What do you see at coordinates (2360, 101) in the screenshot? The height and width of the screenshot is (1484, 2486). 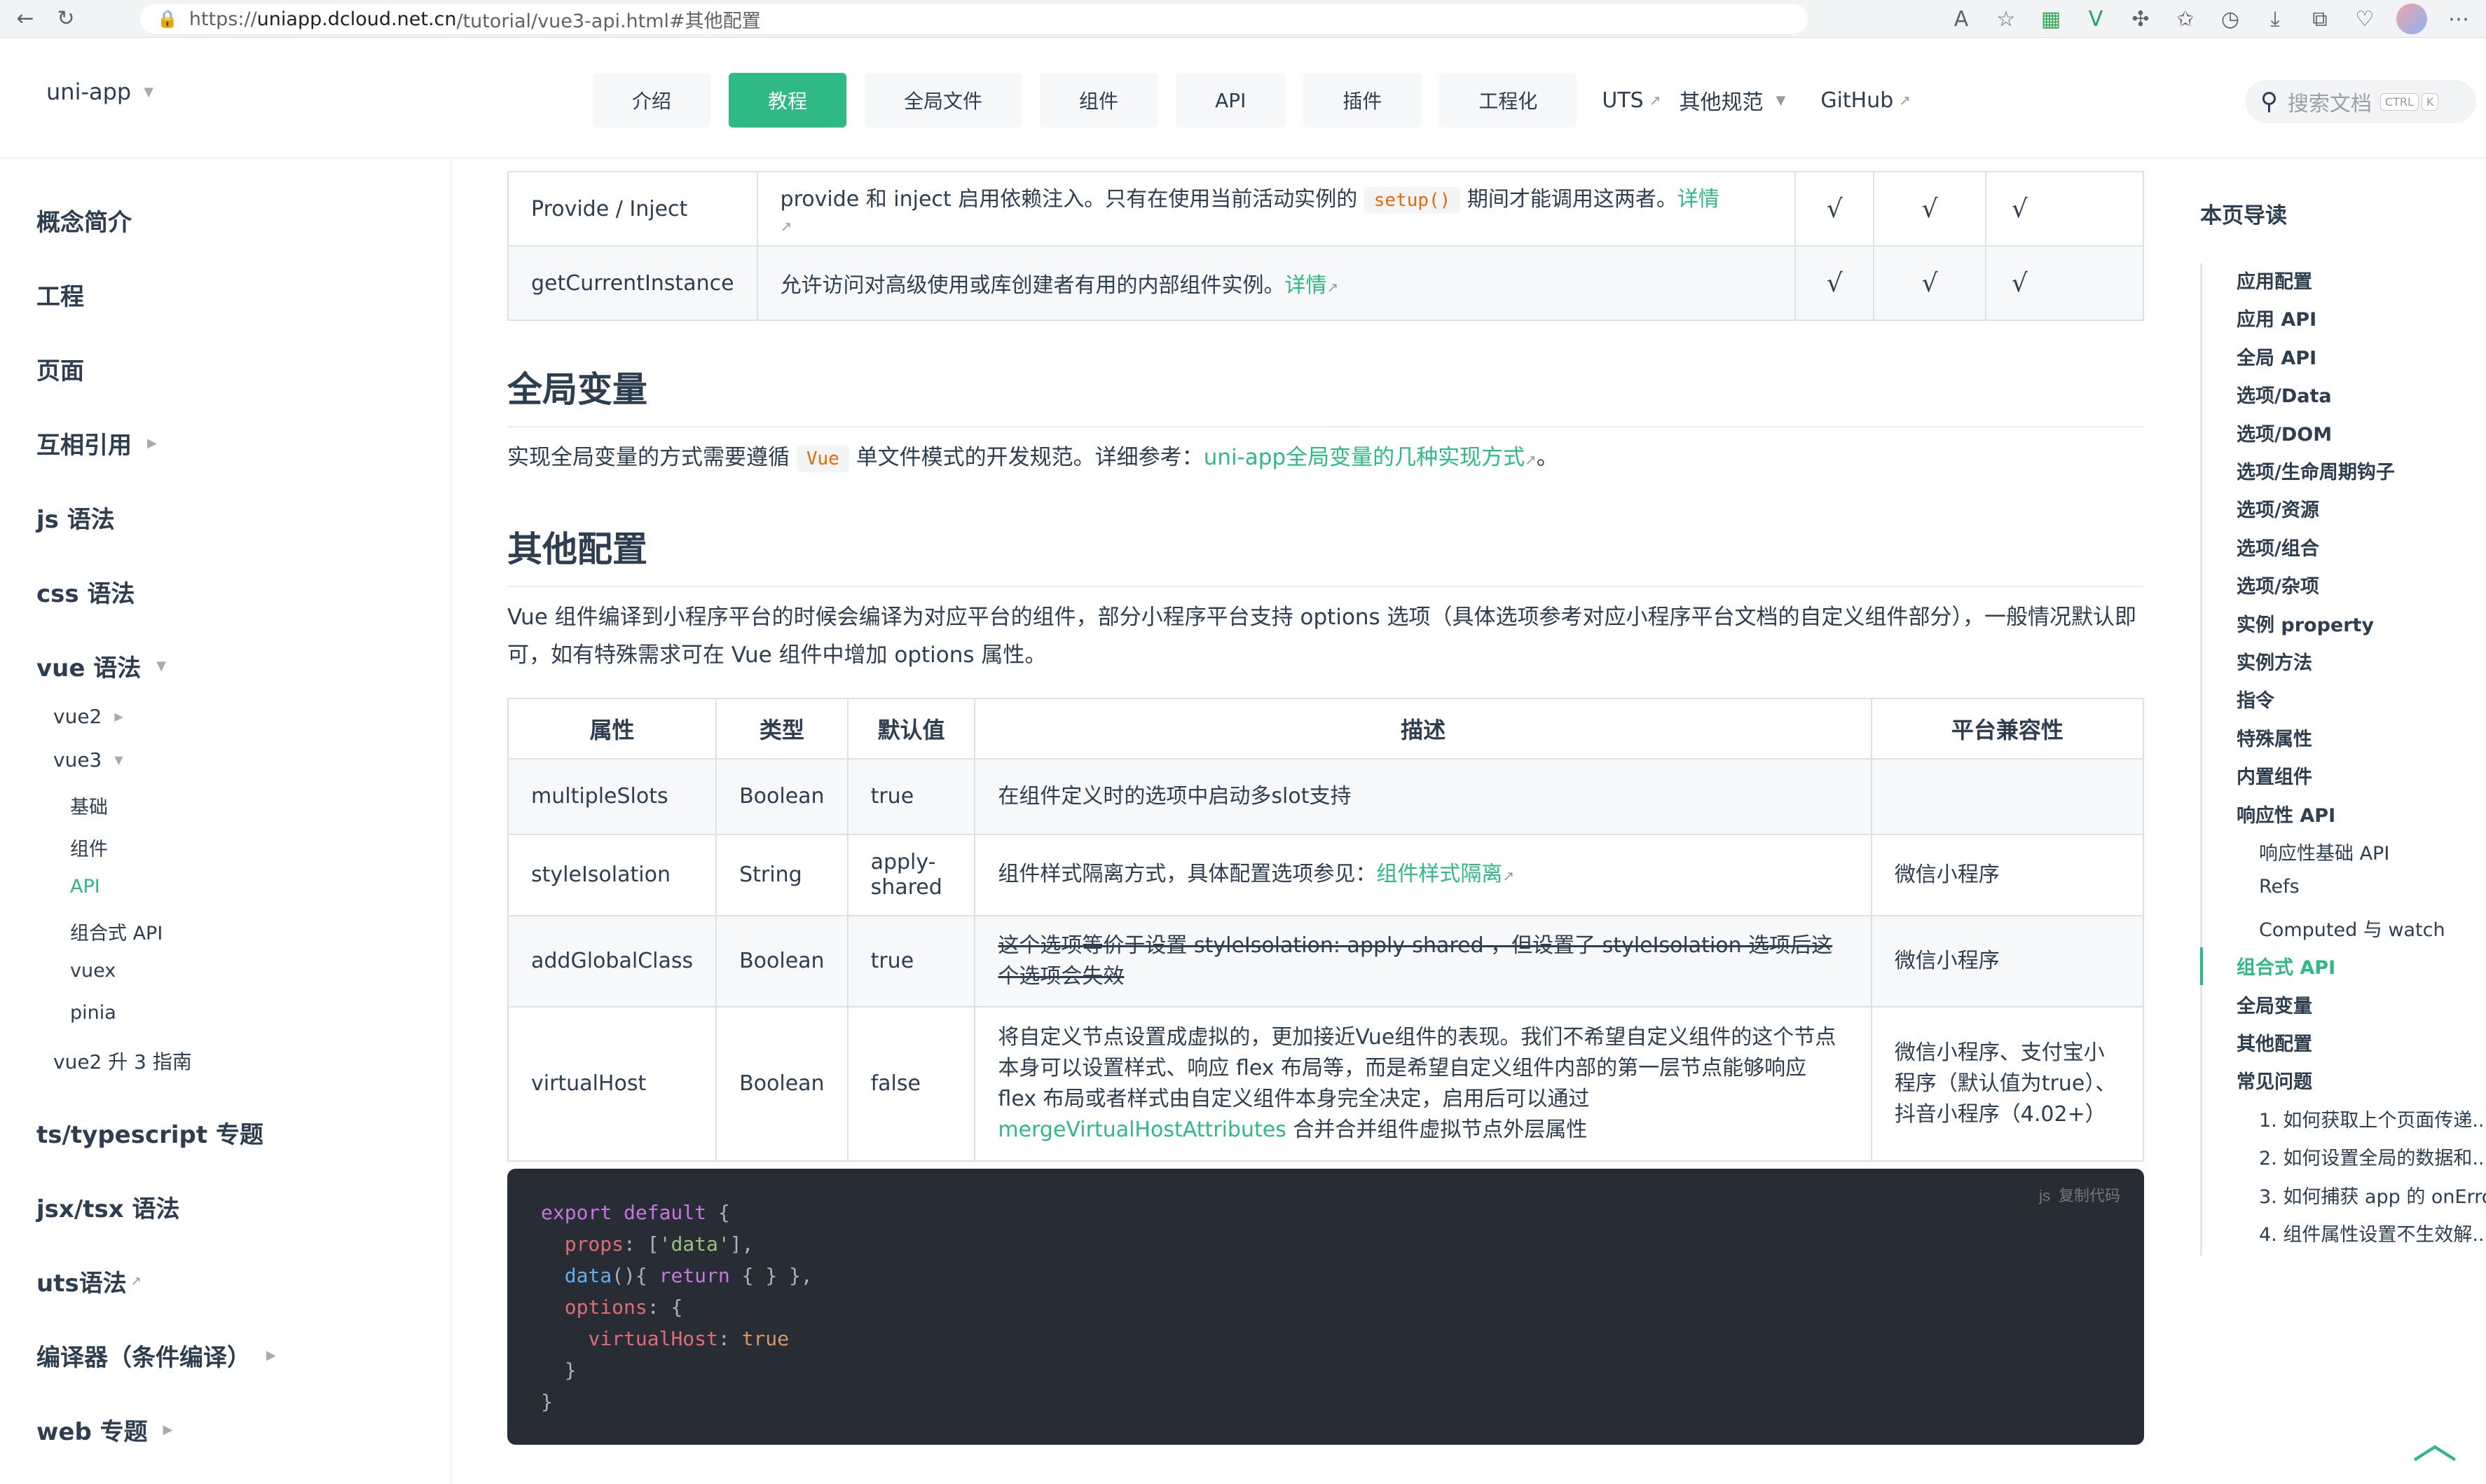 I see `search-box: ⚲ 搜索文档 CTRL K` at bounding box center [2360, 101].